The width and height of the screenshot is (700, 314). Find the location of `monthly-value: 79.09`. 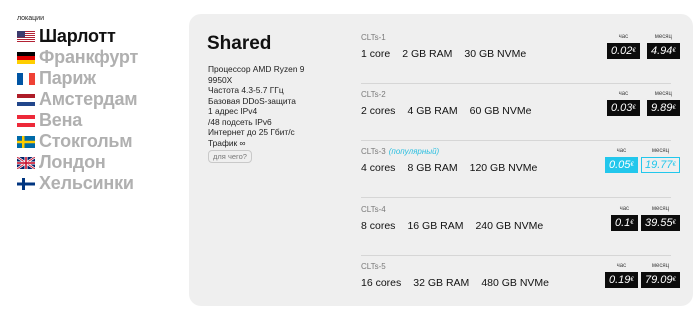

monthly-value: 79.09 is located at coordinates (659, 280).